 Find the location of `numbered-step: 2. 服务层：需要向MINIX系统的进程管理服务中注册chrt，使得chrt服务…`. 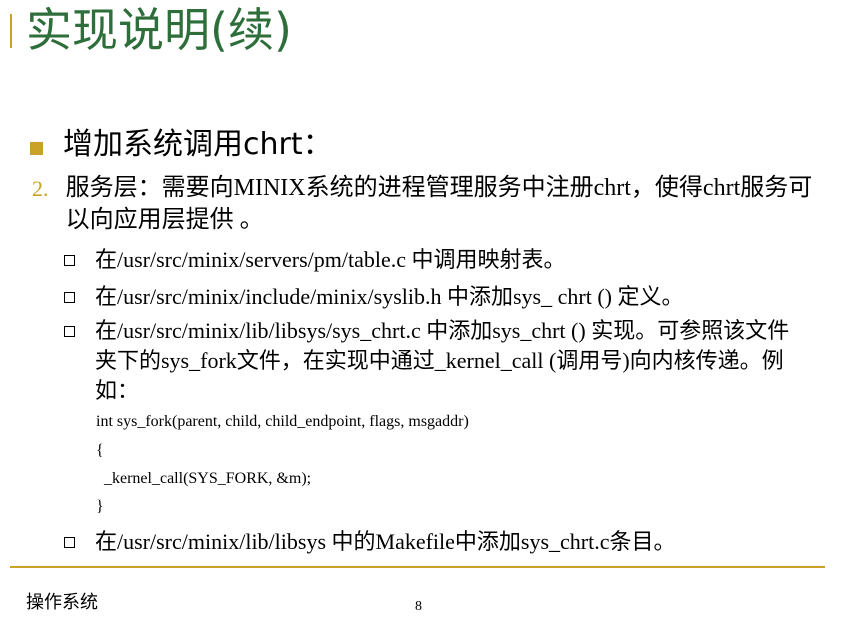

numbered-step: 2. 服务层：需要向MINIX系统的进程管理服务中注册chrt，使得chrt服务… is located at coordinates (427, 204).